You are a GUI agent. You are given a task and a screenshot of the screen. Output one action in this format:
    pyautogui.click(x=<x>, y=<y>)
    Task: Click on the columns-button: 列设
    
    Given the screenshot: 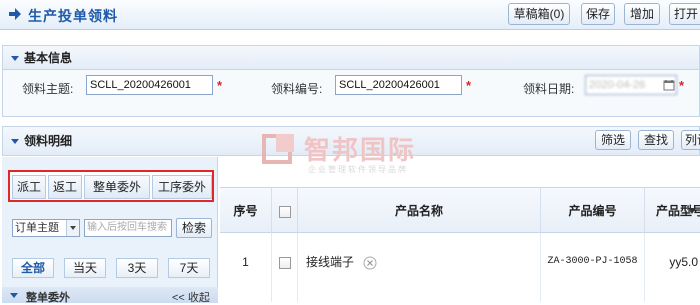 What is the action you would take?
    pyautogui.click(x=690, y=140)
    